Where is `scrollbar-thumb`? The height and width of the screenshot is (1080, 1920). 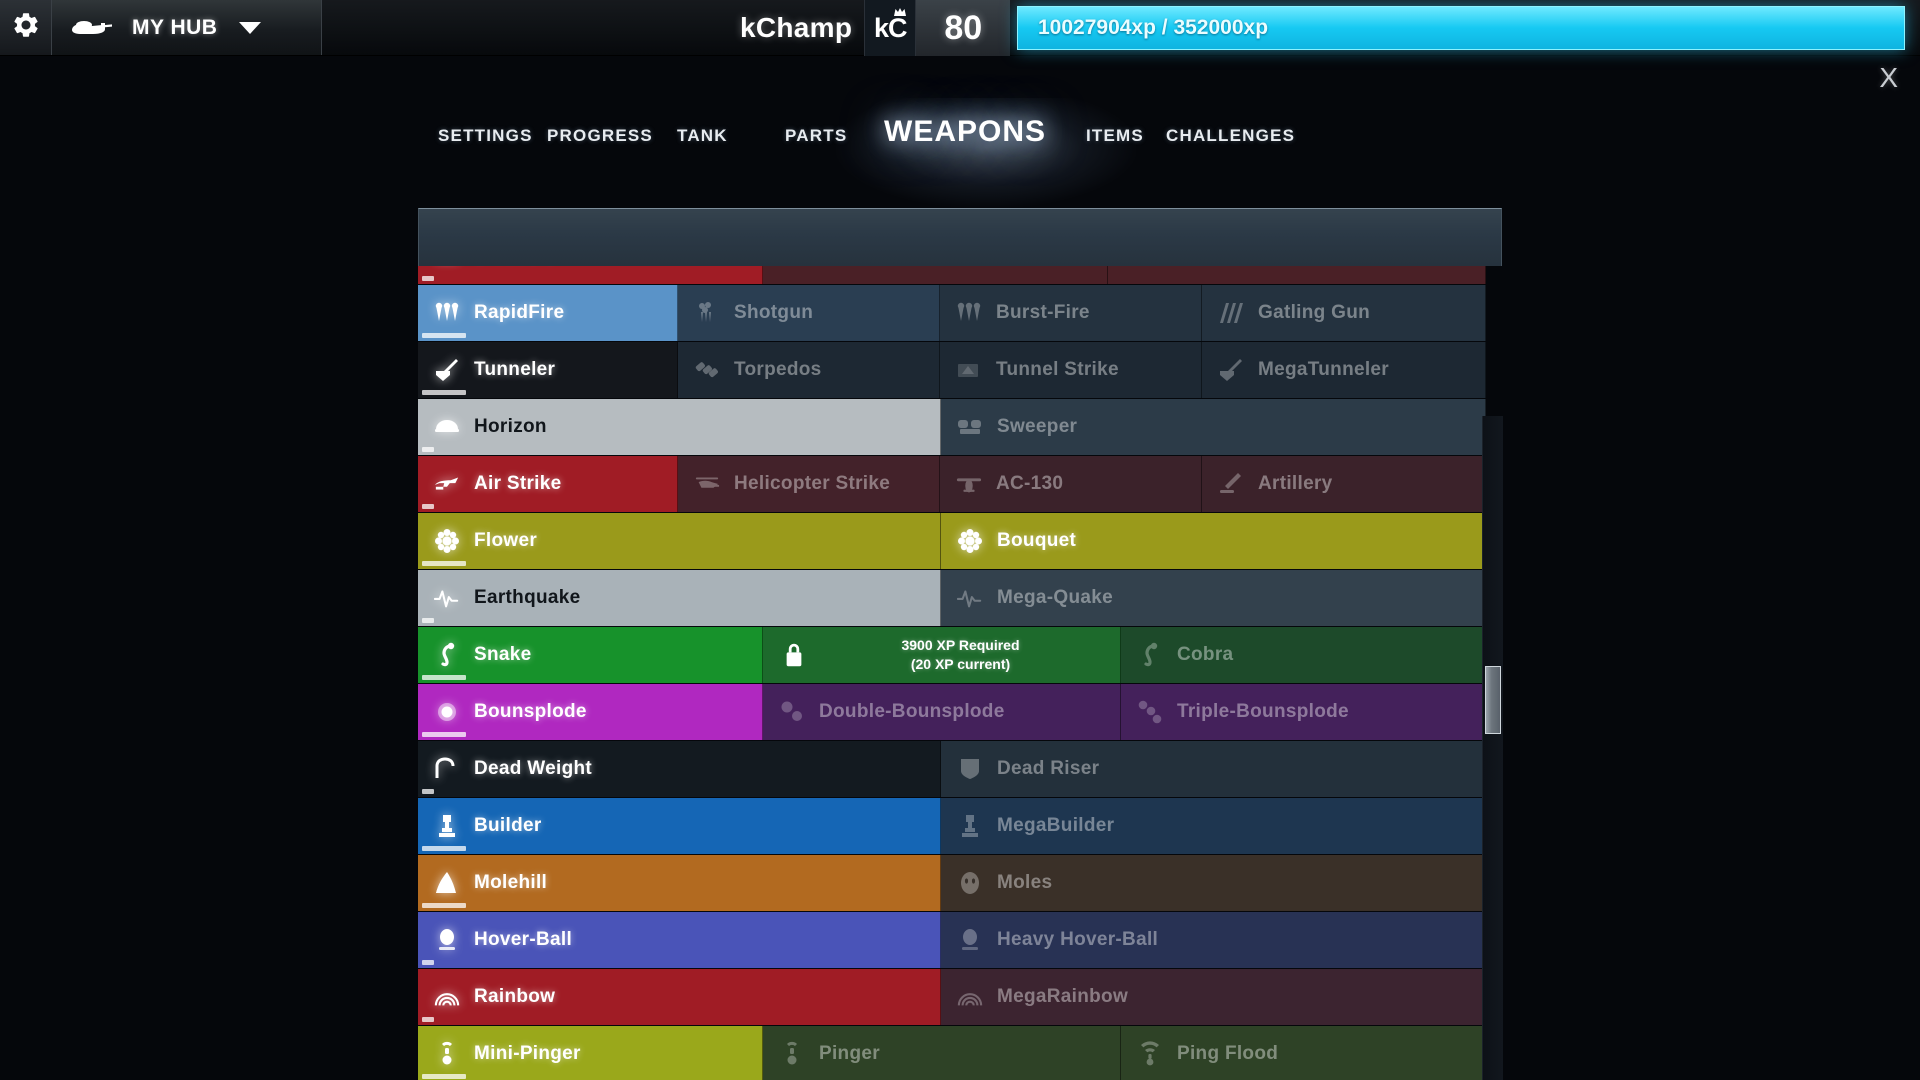 scrollbar-thumb is located at coordinates (1493, 700).